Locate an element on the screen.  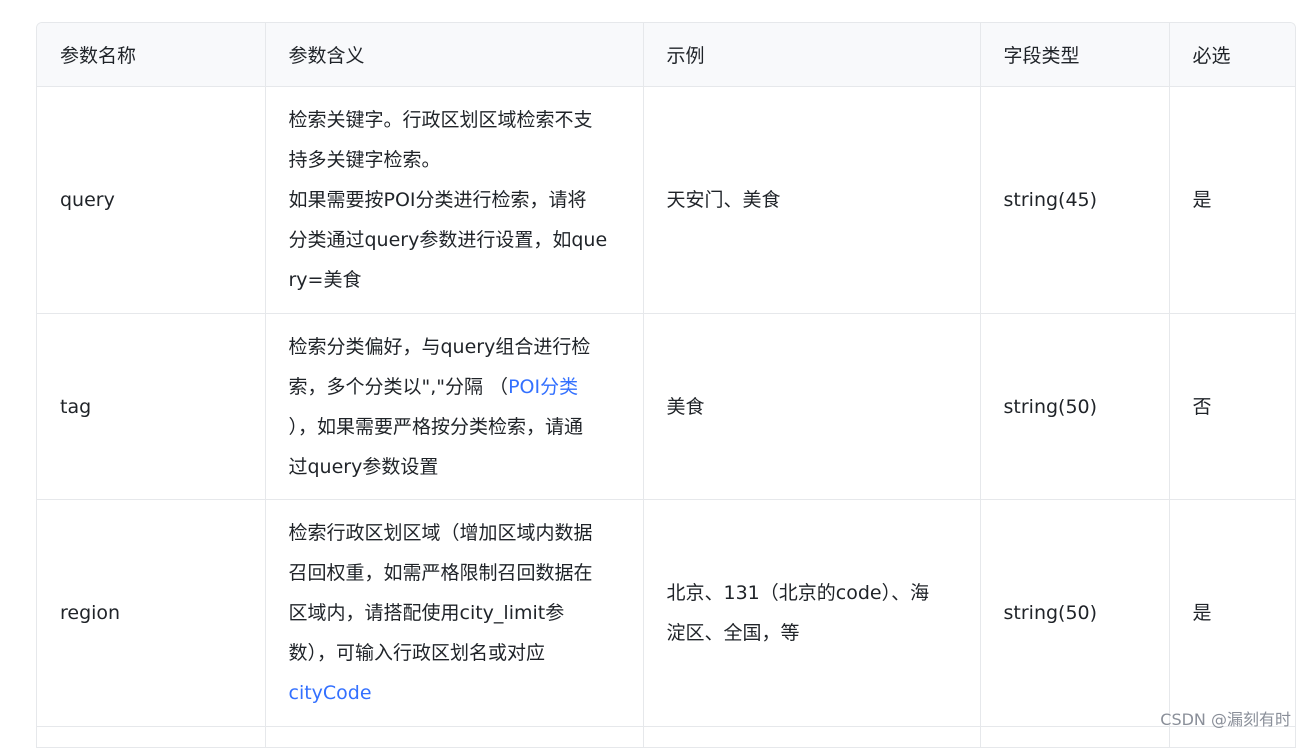
meaning-line: 区域内，请搭配使用city_limit参 is located at coordinates (426, 613).